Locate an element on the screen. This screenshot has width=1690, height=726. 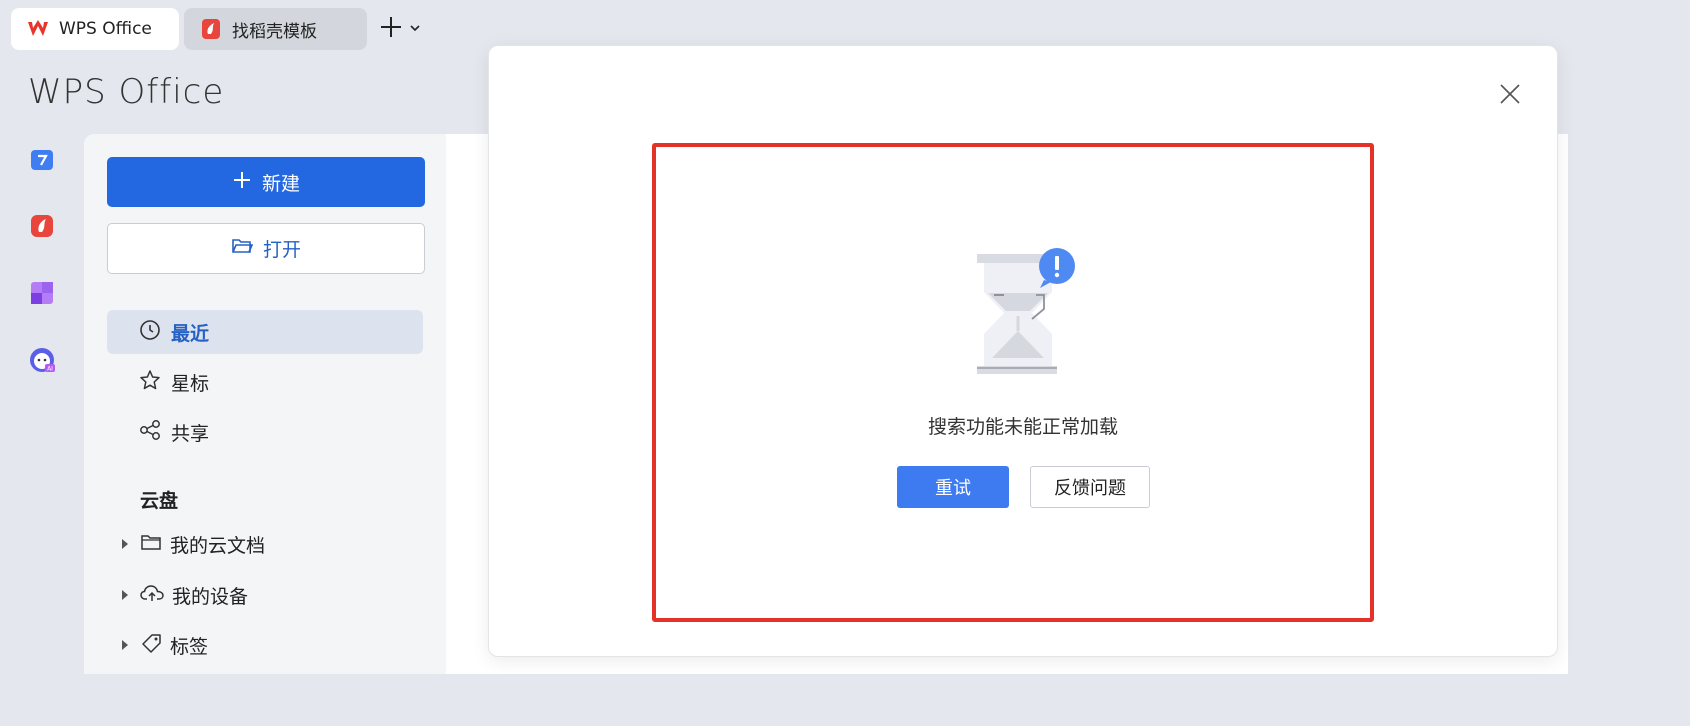
folder-open-icon is located at coordinates (242, 248).